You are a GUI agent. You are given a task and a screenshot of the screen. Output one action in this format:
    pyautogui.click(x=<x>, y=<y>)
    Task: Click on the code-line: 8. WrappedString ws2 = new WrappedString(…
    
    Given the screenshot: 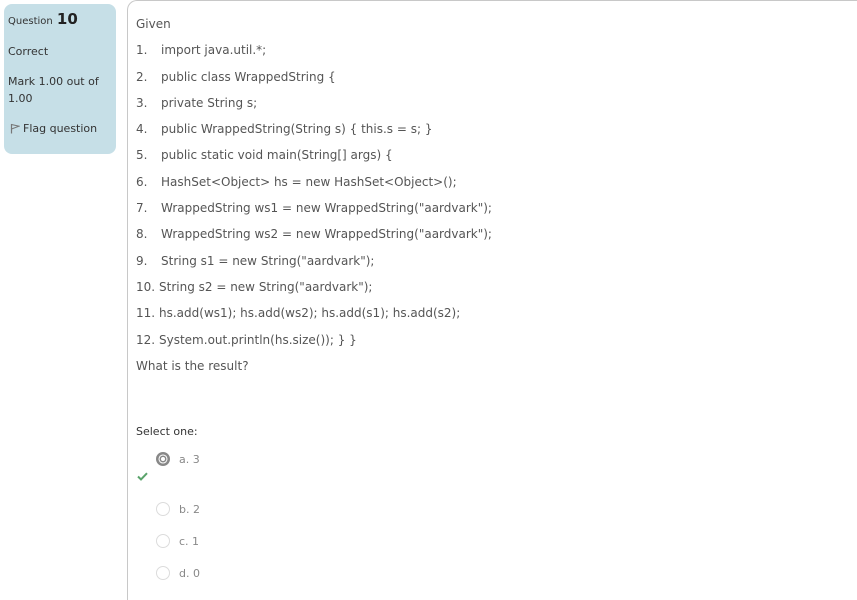 What is the action you would take?
    pyautogui.click(x=314, y=234)
    